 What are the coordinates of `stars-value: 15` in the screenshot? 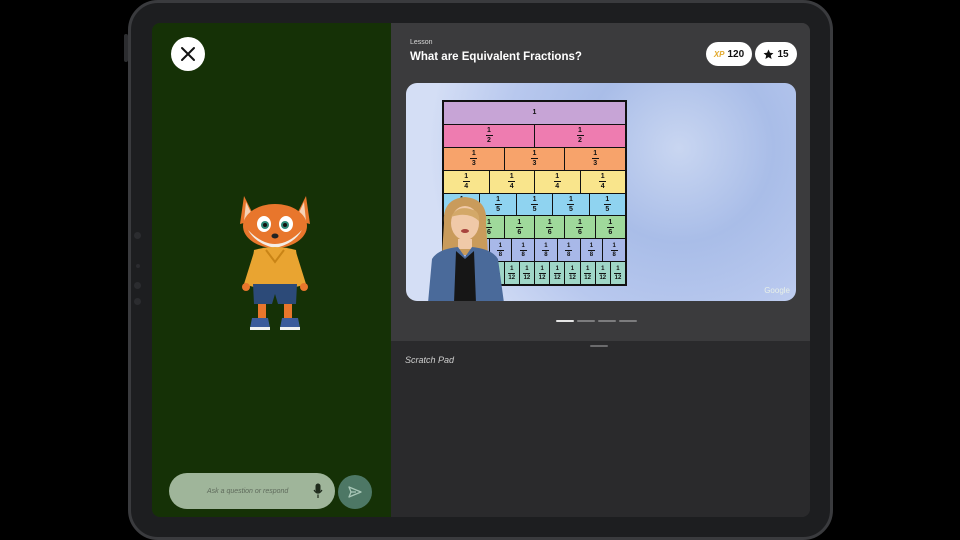 It's located at (783, 54).